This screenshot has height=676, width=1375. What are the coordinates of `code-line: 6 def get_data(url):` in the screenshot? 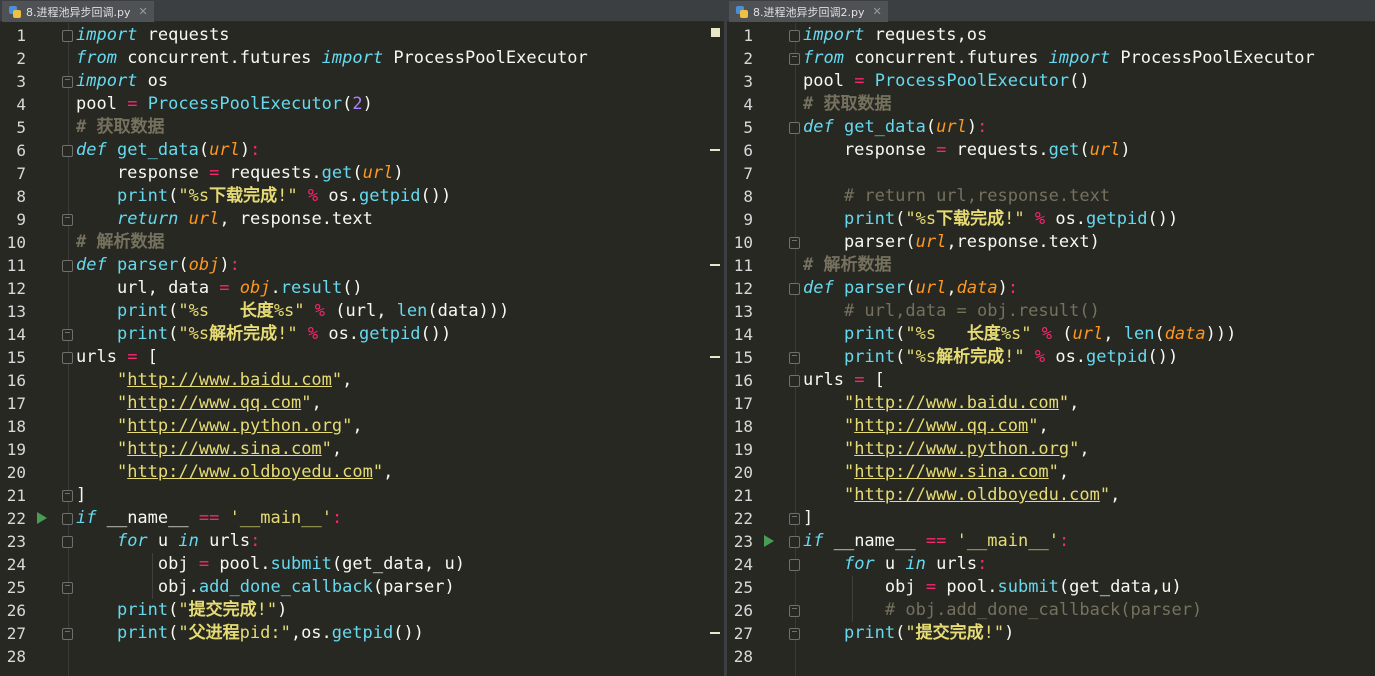 It's located at (362, 150).